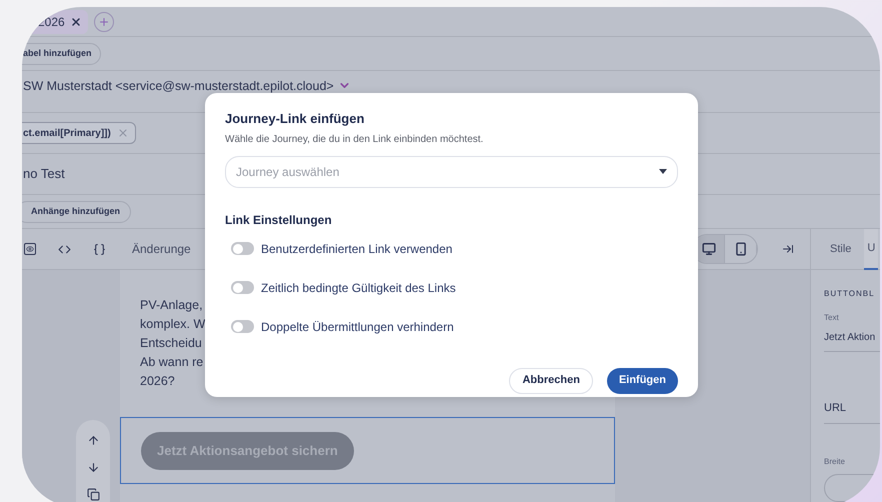 This screenshot has width=882, height=502. I want to click on close-icon, so click(76, 22).